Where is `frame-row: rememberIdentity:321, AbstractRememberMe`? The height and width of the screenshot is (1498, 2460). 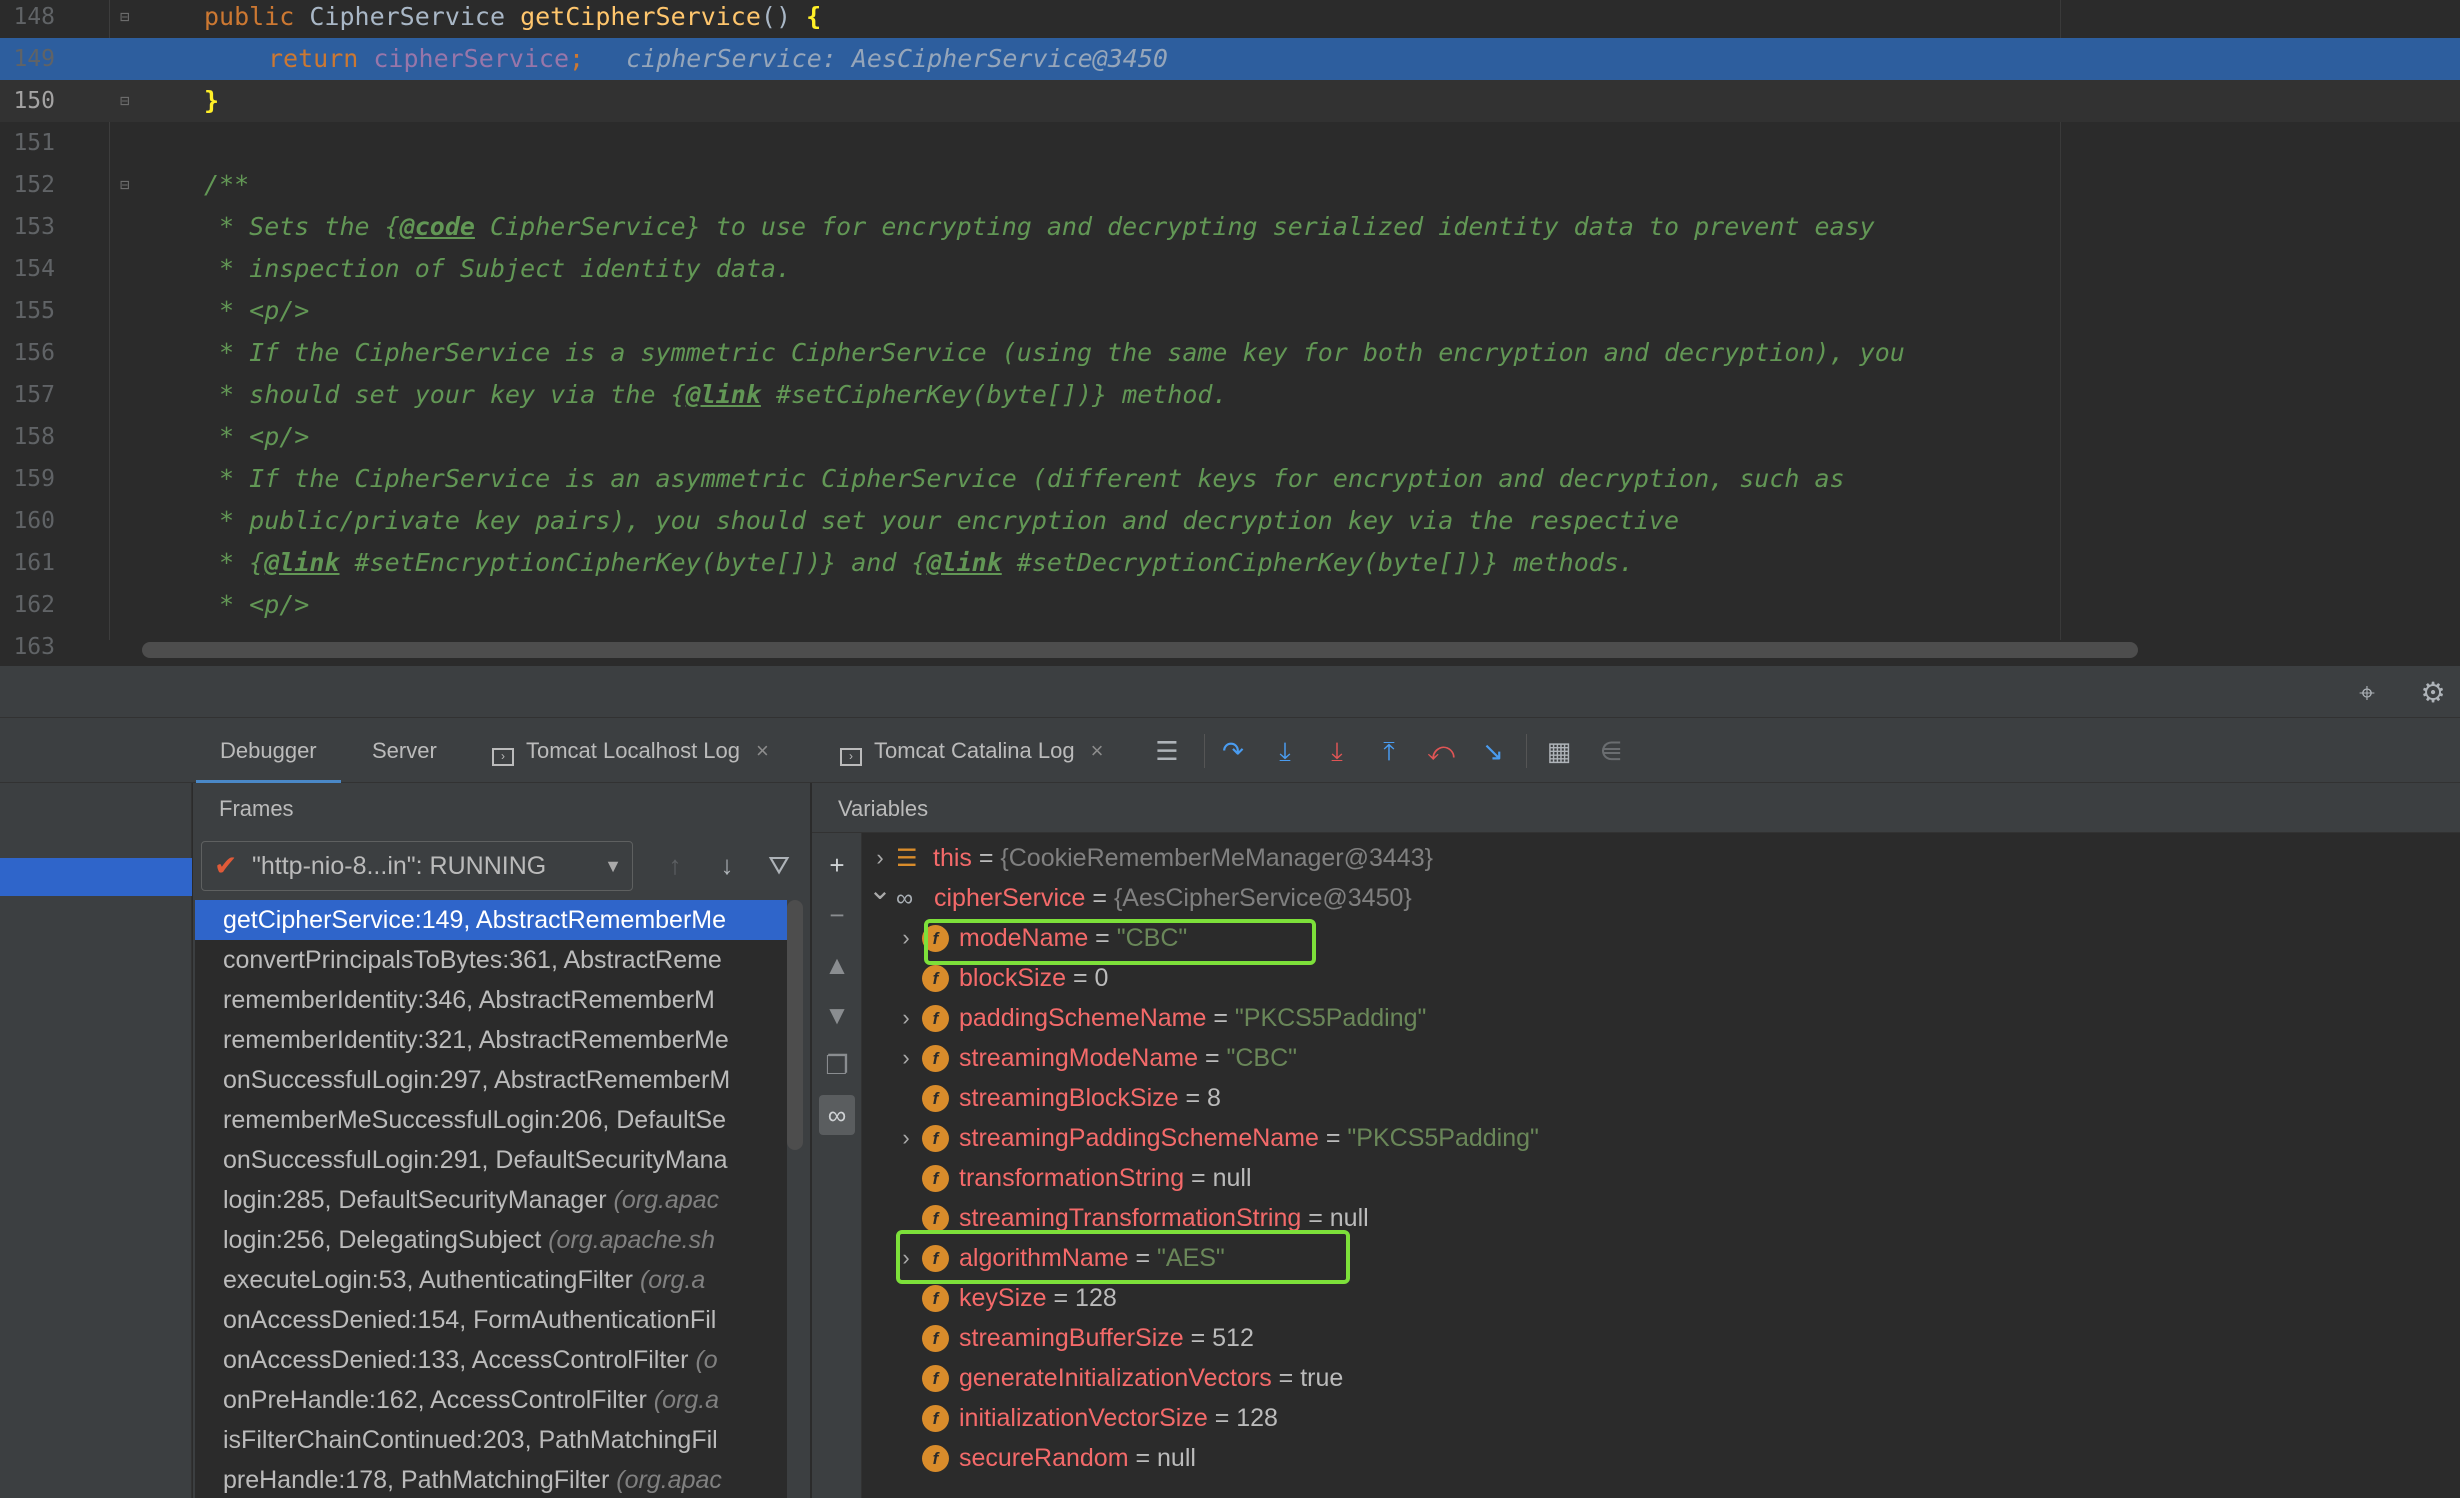
frame-row: rememberIdentity:321, AbstractRememberMe is located at coordinates (491, 1040).